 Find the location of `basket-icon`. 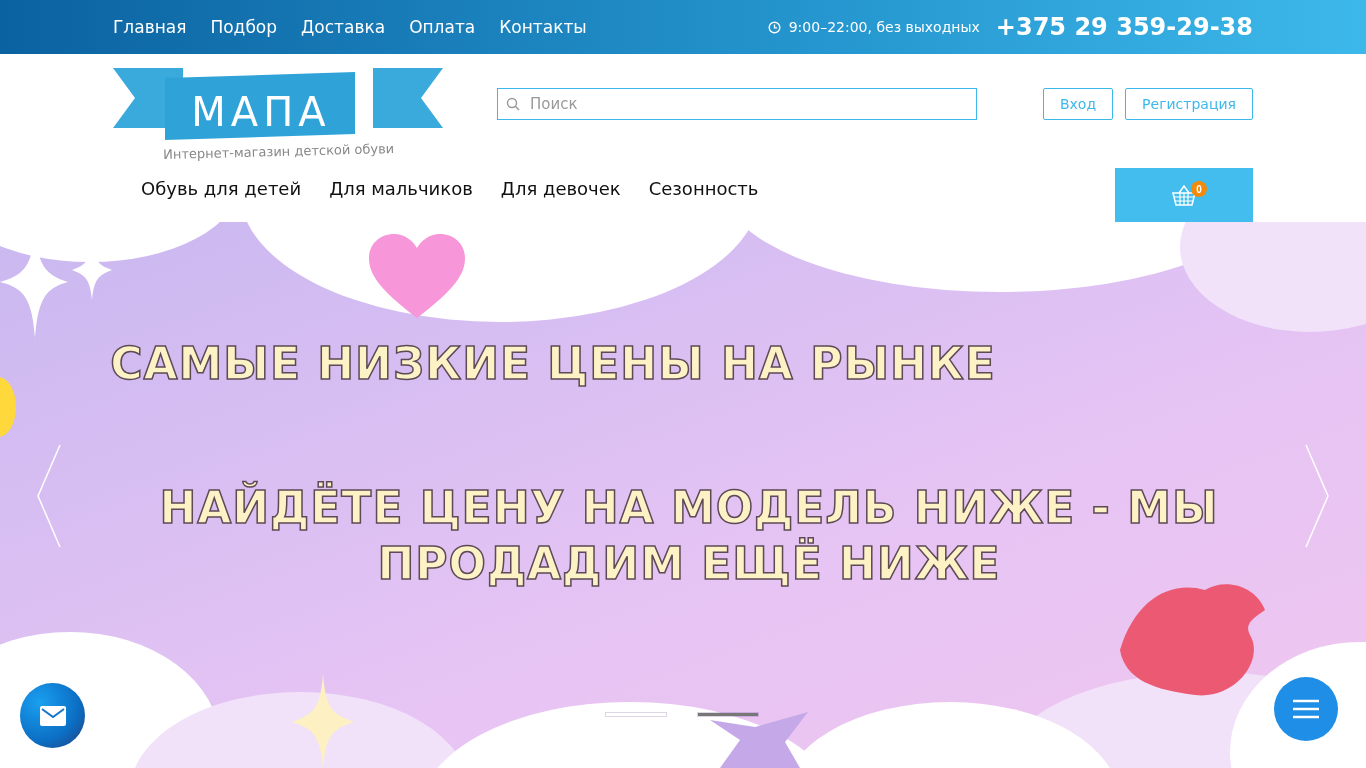

basket-icon is located at coordinates (1184, 195).